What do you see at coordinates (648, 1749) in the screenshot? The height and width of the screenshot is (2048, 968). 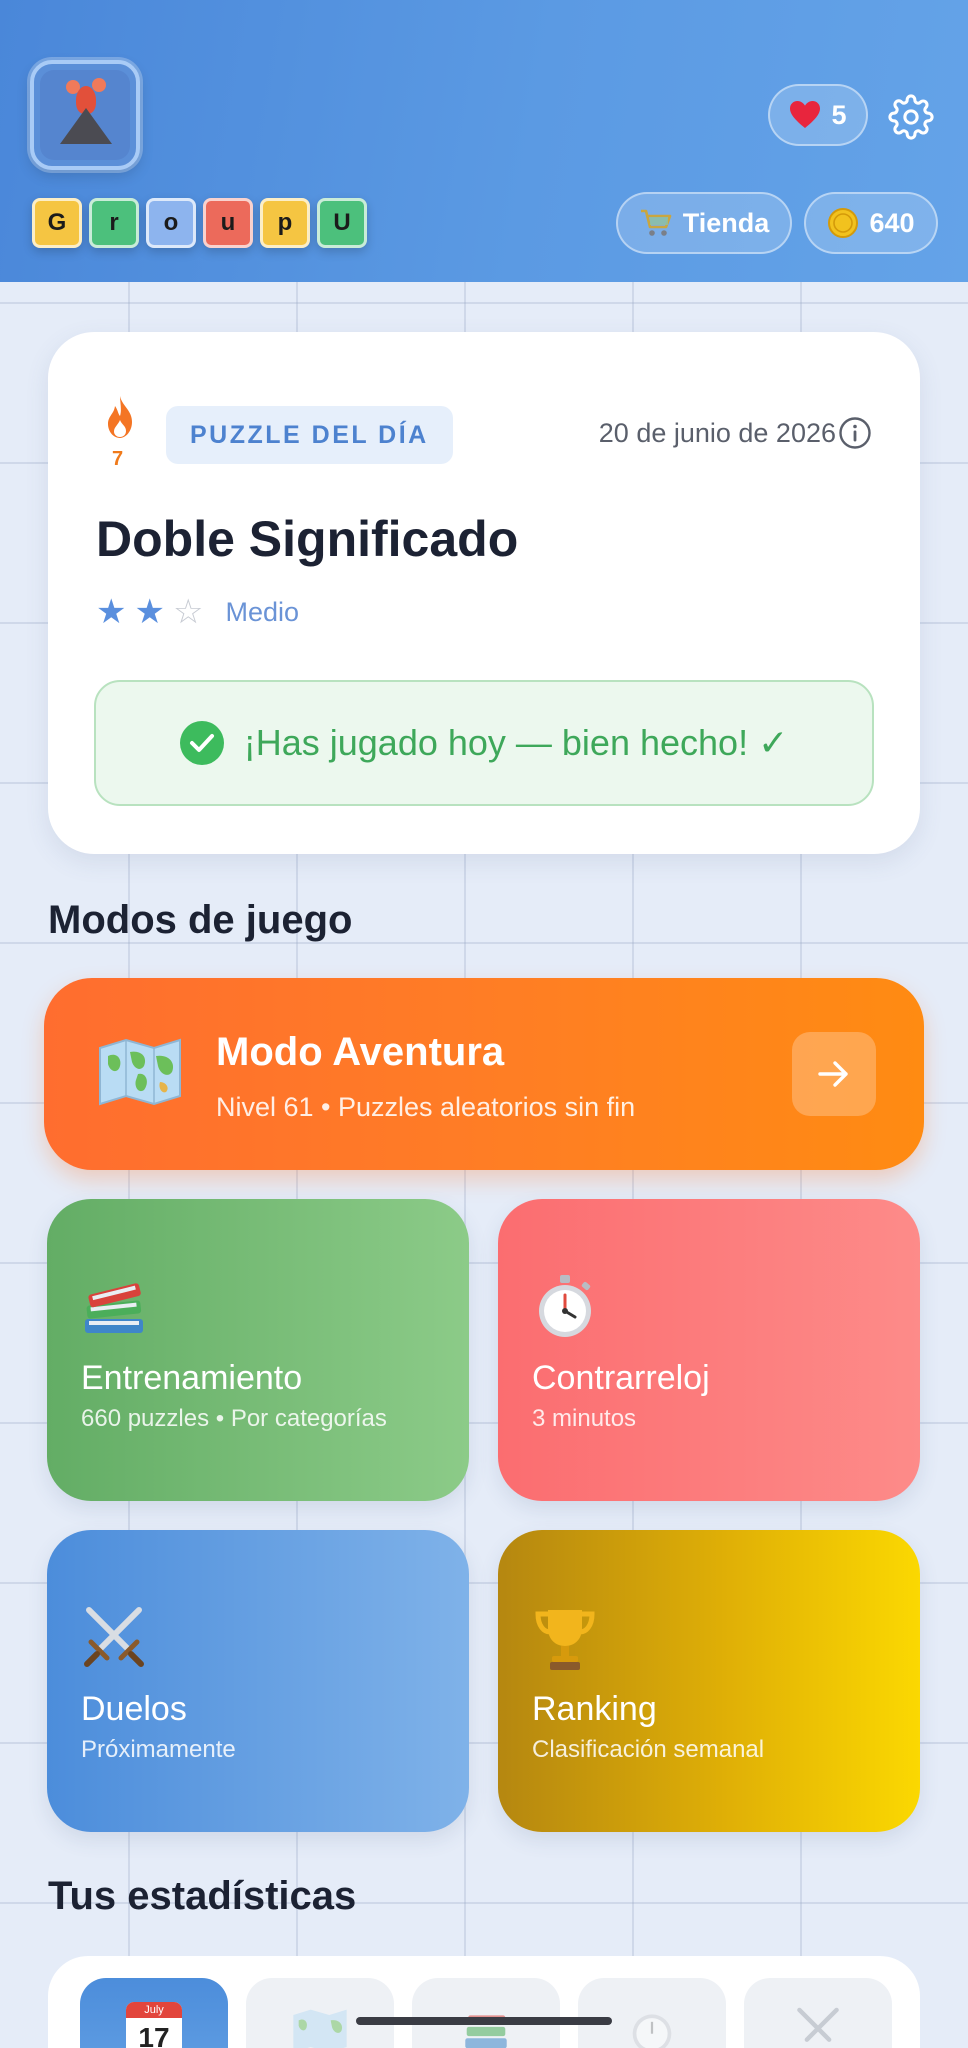 I see `ranking-subtitle: Clasificación semanal` at bounding box center [648, 1749].